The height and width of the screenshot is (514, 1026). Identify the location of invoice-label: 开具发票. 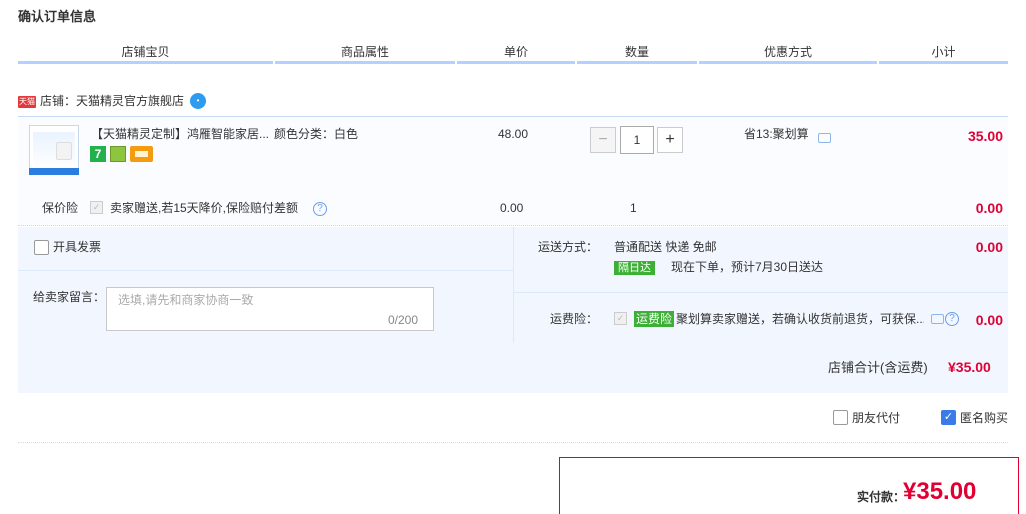
(77, 247).